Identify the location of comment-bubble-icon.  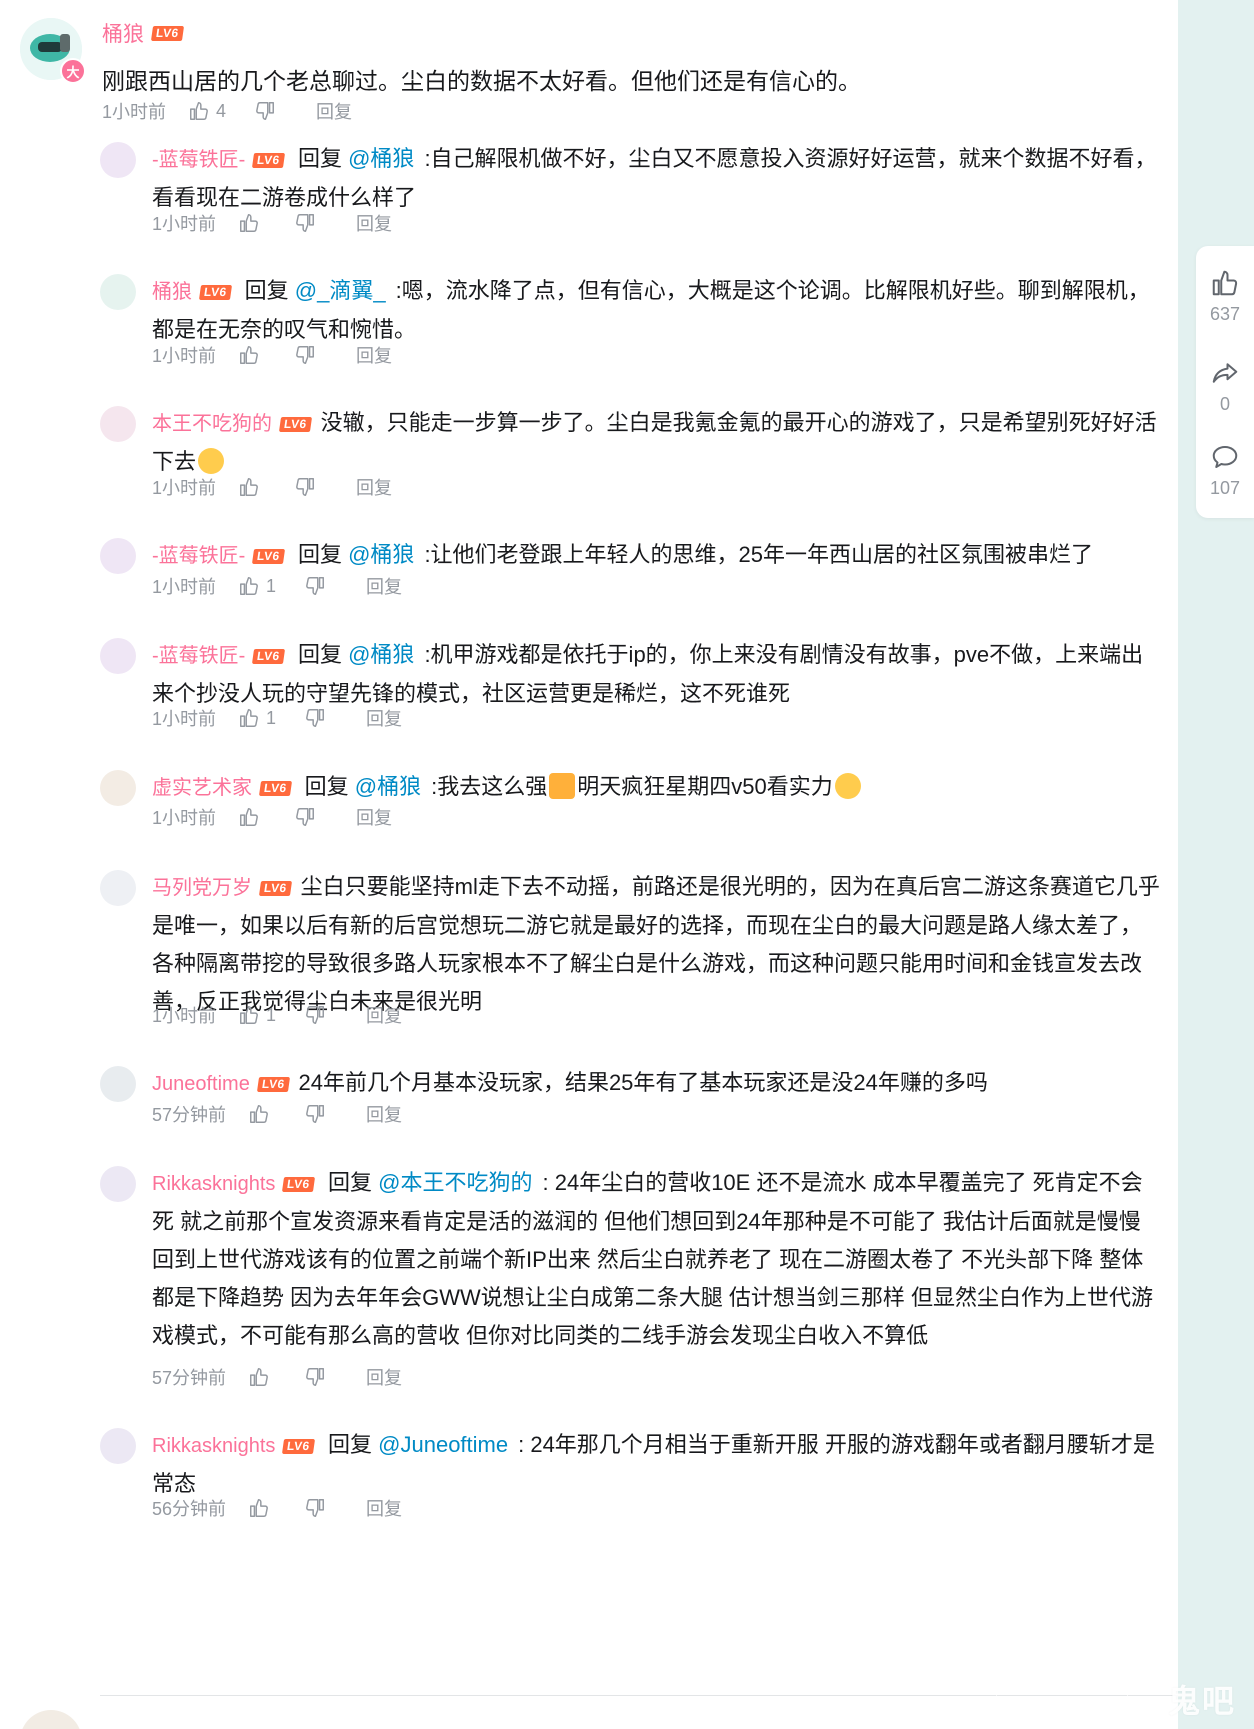
(1225, 457).